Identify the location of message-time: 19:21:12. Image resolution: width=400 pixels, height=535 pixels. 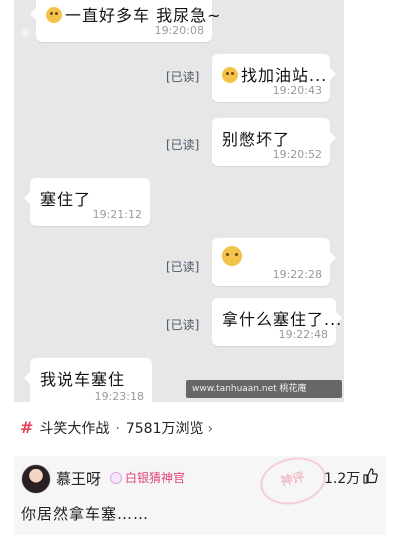
(117, 214).